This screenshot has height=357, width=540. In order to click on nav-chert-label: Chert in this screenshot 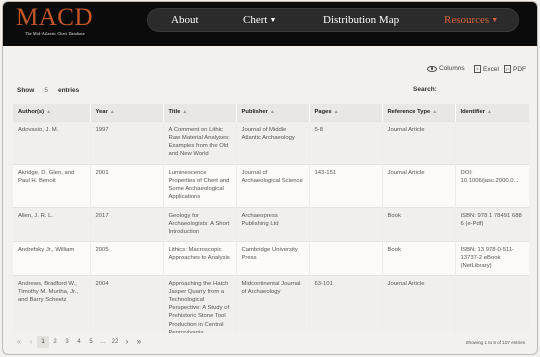, I will do `click(255, 20)`.